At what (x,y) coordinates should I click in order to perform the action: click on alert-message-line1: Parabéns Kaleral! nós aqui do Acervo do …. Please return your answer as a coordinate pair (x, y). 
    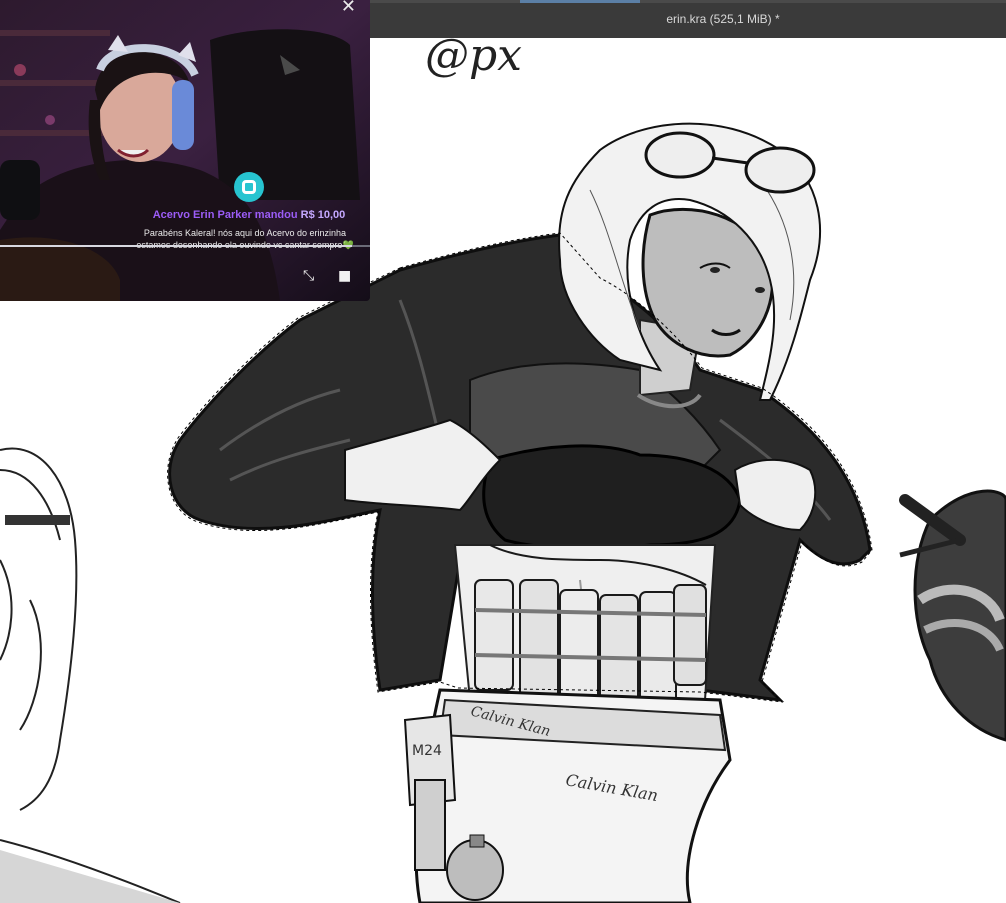
    Looking at the image, I should click on (245, 233).